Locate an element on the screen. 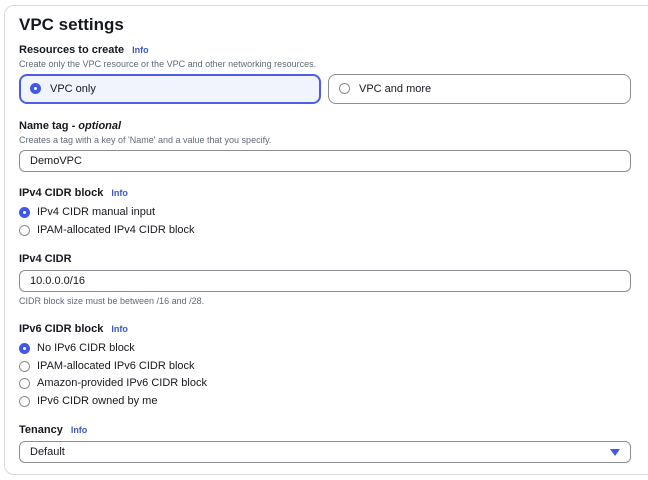 This screenshot has height=480, width=648. resources-label-text: Resources to create is located at coordinates (72, 50).